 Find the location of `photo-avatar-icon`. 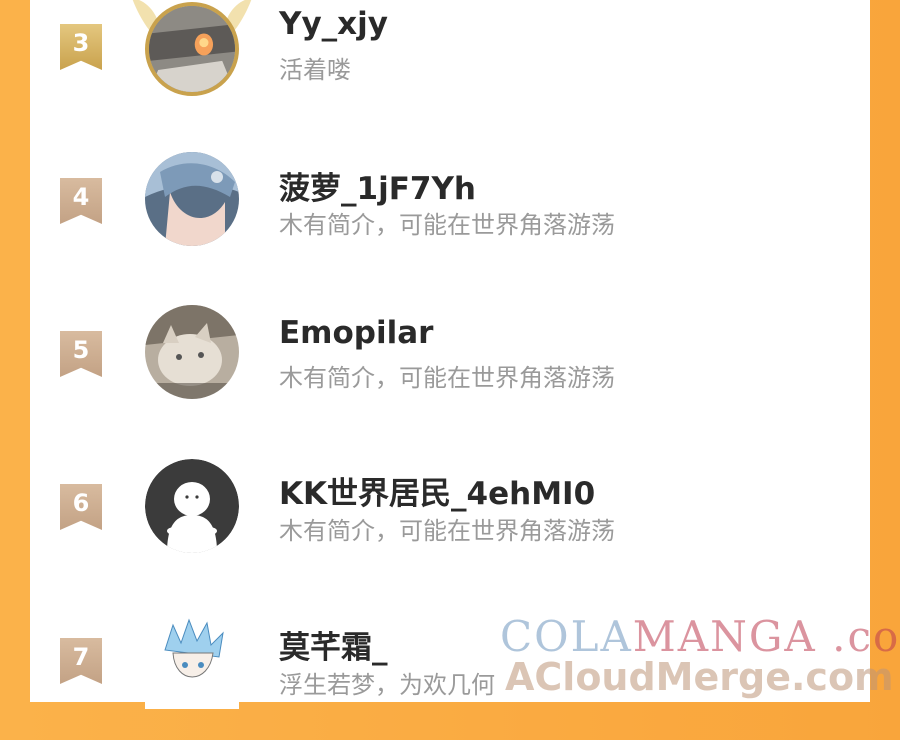

photo-avatar-icon is located at coordinates (192, 49).